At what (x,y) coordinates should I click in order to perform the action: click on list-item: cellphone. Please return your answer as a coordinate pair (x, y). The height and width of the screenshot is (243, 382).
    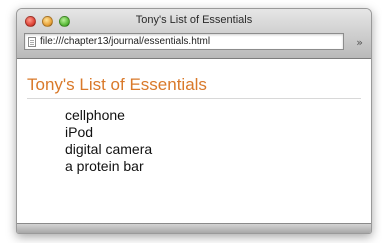
    Looking at the image, I should click on (95, 115).